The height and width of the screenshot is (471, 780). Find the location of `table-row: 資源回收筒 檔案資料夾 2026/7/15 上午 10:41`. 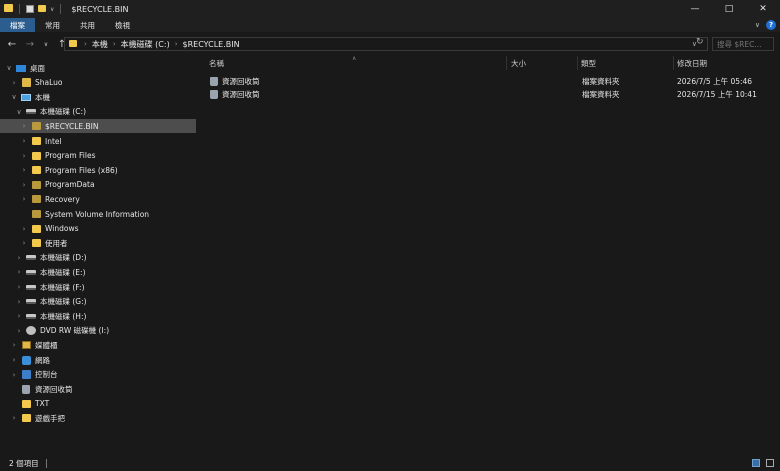

table-row: 資源回收筒 檔案資料夾 2026/7/15 上午 10:41 is located at coordinates (490, 94).